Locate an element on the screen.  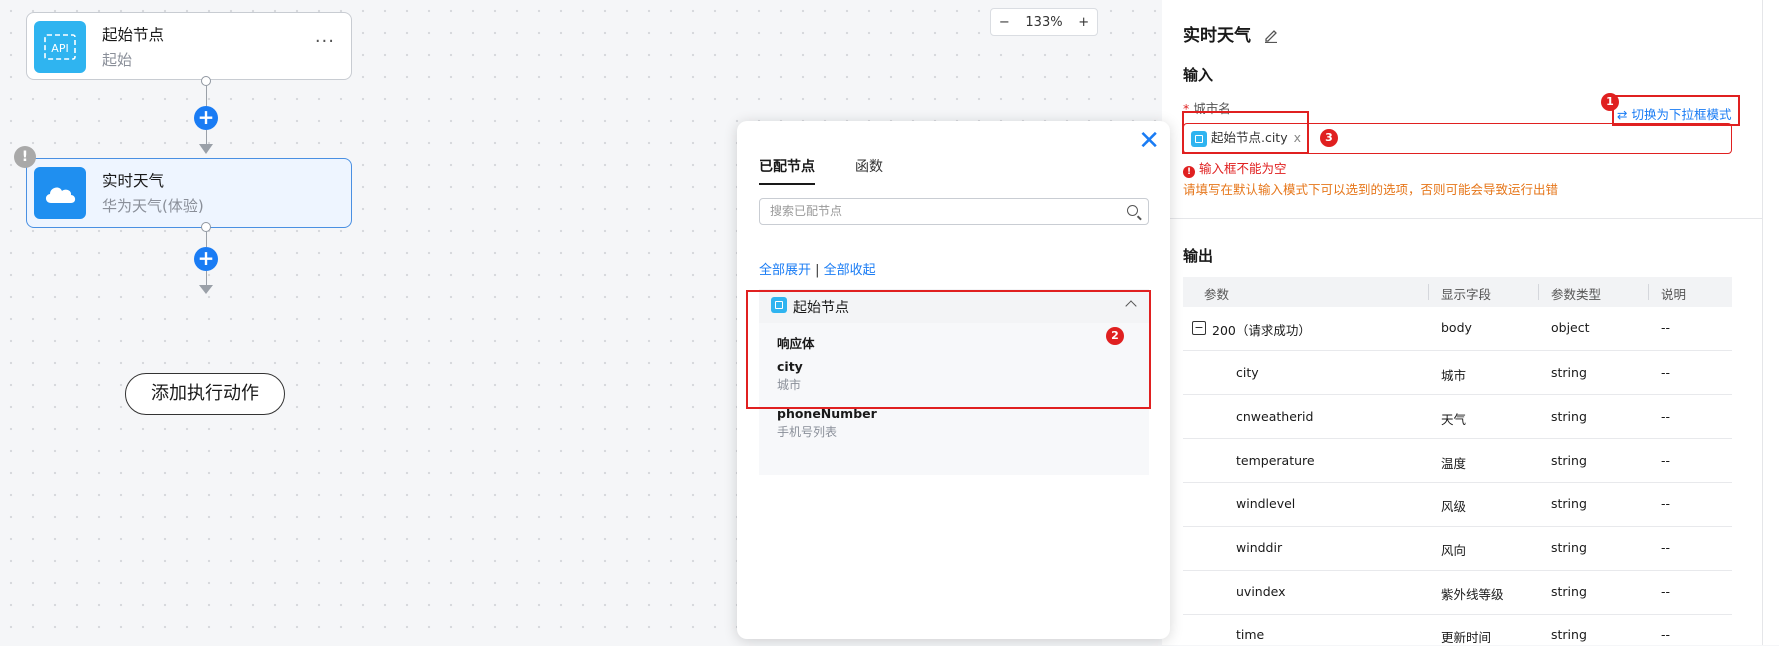
edit-icon is located at coordinates (1271, 37).